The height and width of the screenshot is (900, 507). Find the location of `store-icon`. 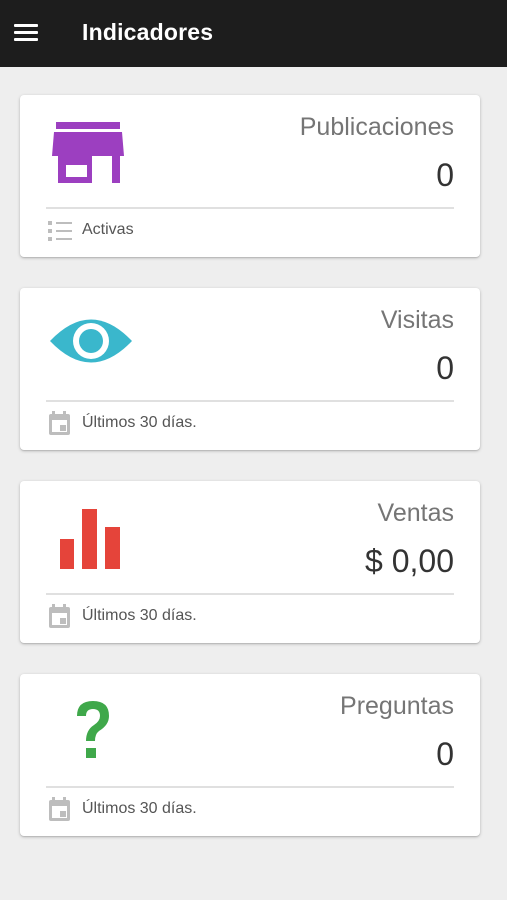

store-icon is located at coordinates (91, 154).